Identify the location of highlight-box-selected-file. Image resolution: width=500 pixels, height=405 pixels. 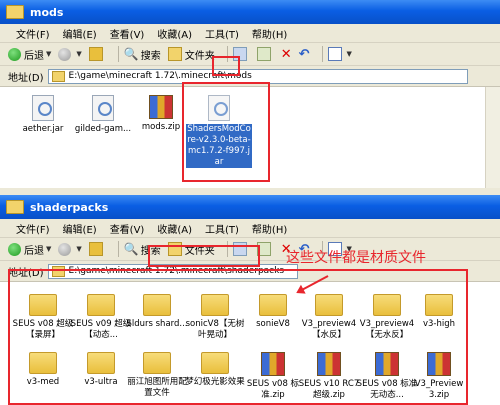
(226, 132).